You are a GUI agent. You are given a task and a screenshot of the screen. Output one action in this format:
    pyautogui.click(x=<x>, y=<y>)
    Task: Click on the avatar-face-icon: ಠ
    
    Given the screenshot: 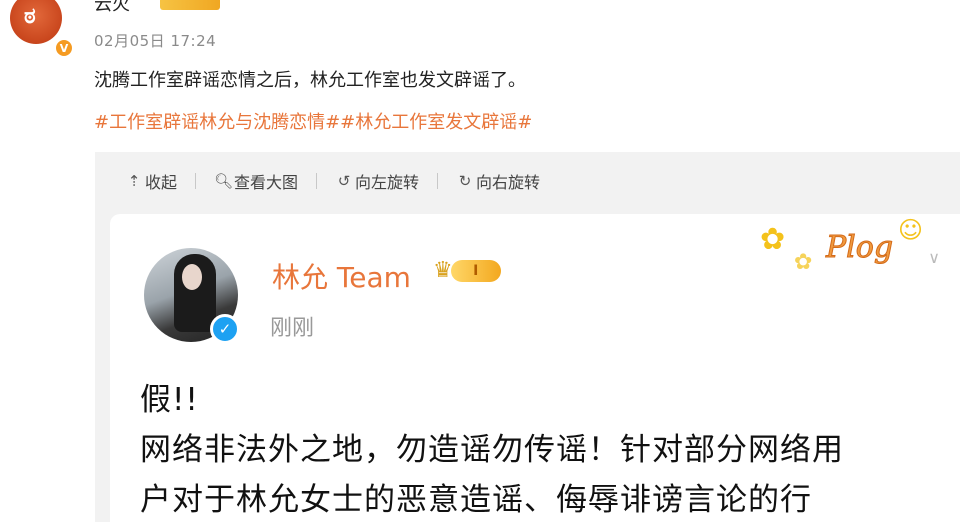 What is the action you would take?
    pyautogui.click(x=30, y=16)
    